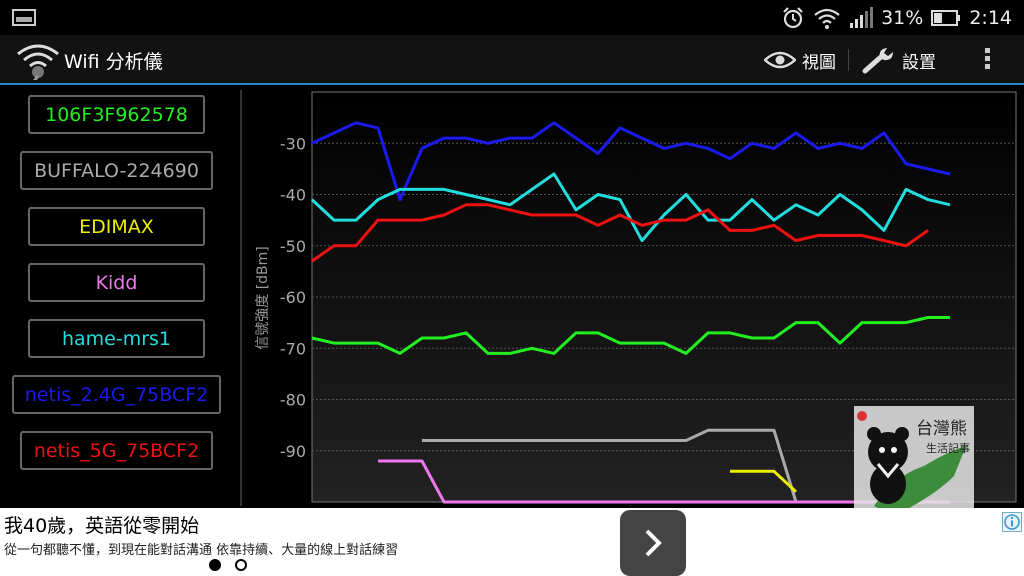 Image resolution: width=1024 pixels, height=576 pixels. What do you see at coordinates (293, 297) in the screenshot?
I see `y-tick-label: -60` at bounding box center [293, 297].